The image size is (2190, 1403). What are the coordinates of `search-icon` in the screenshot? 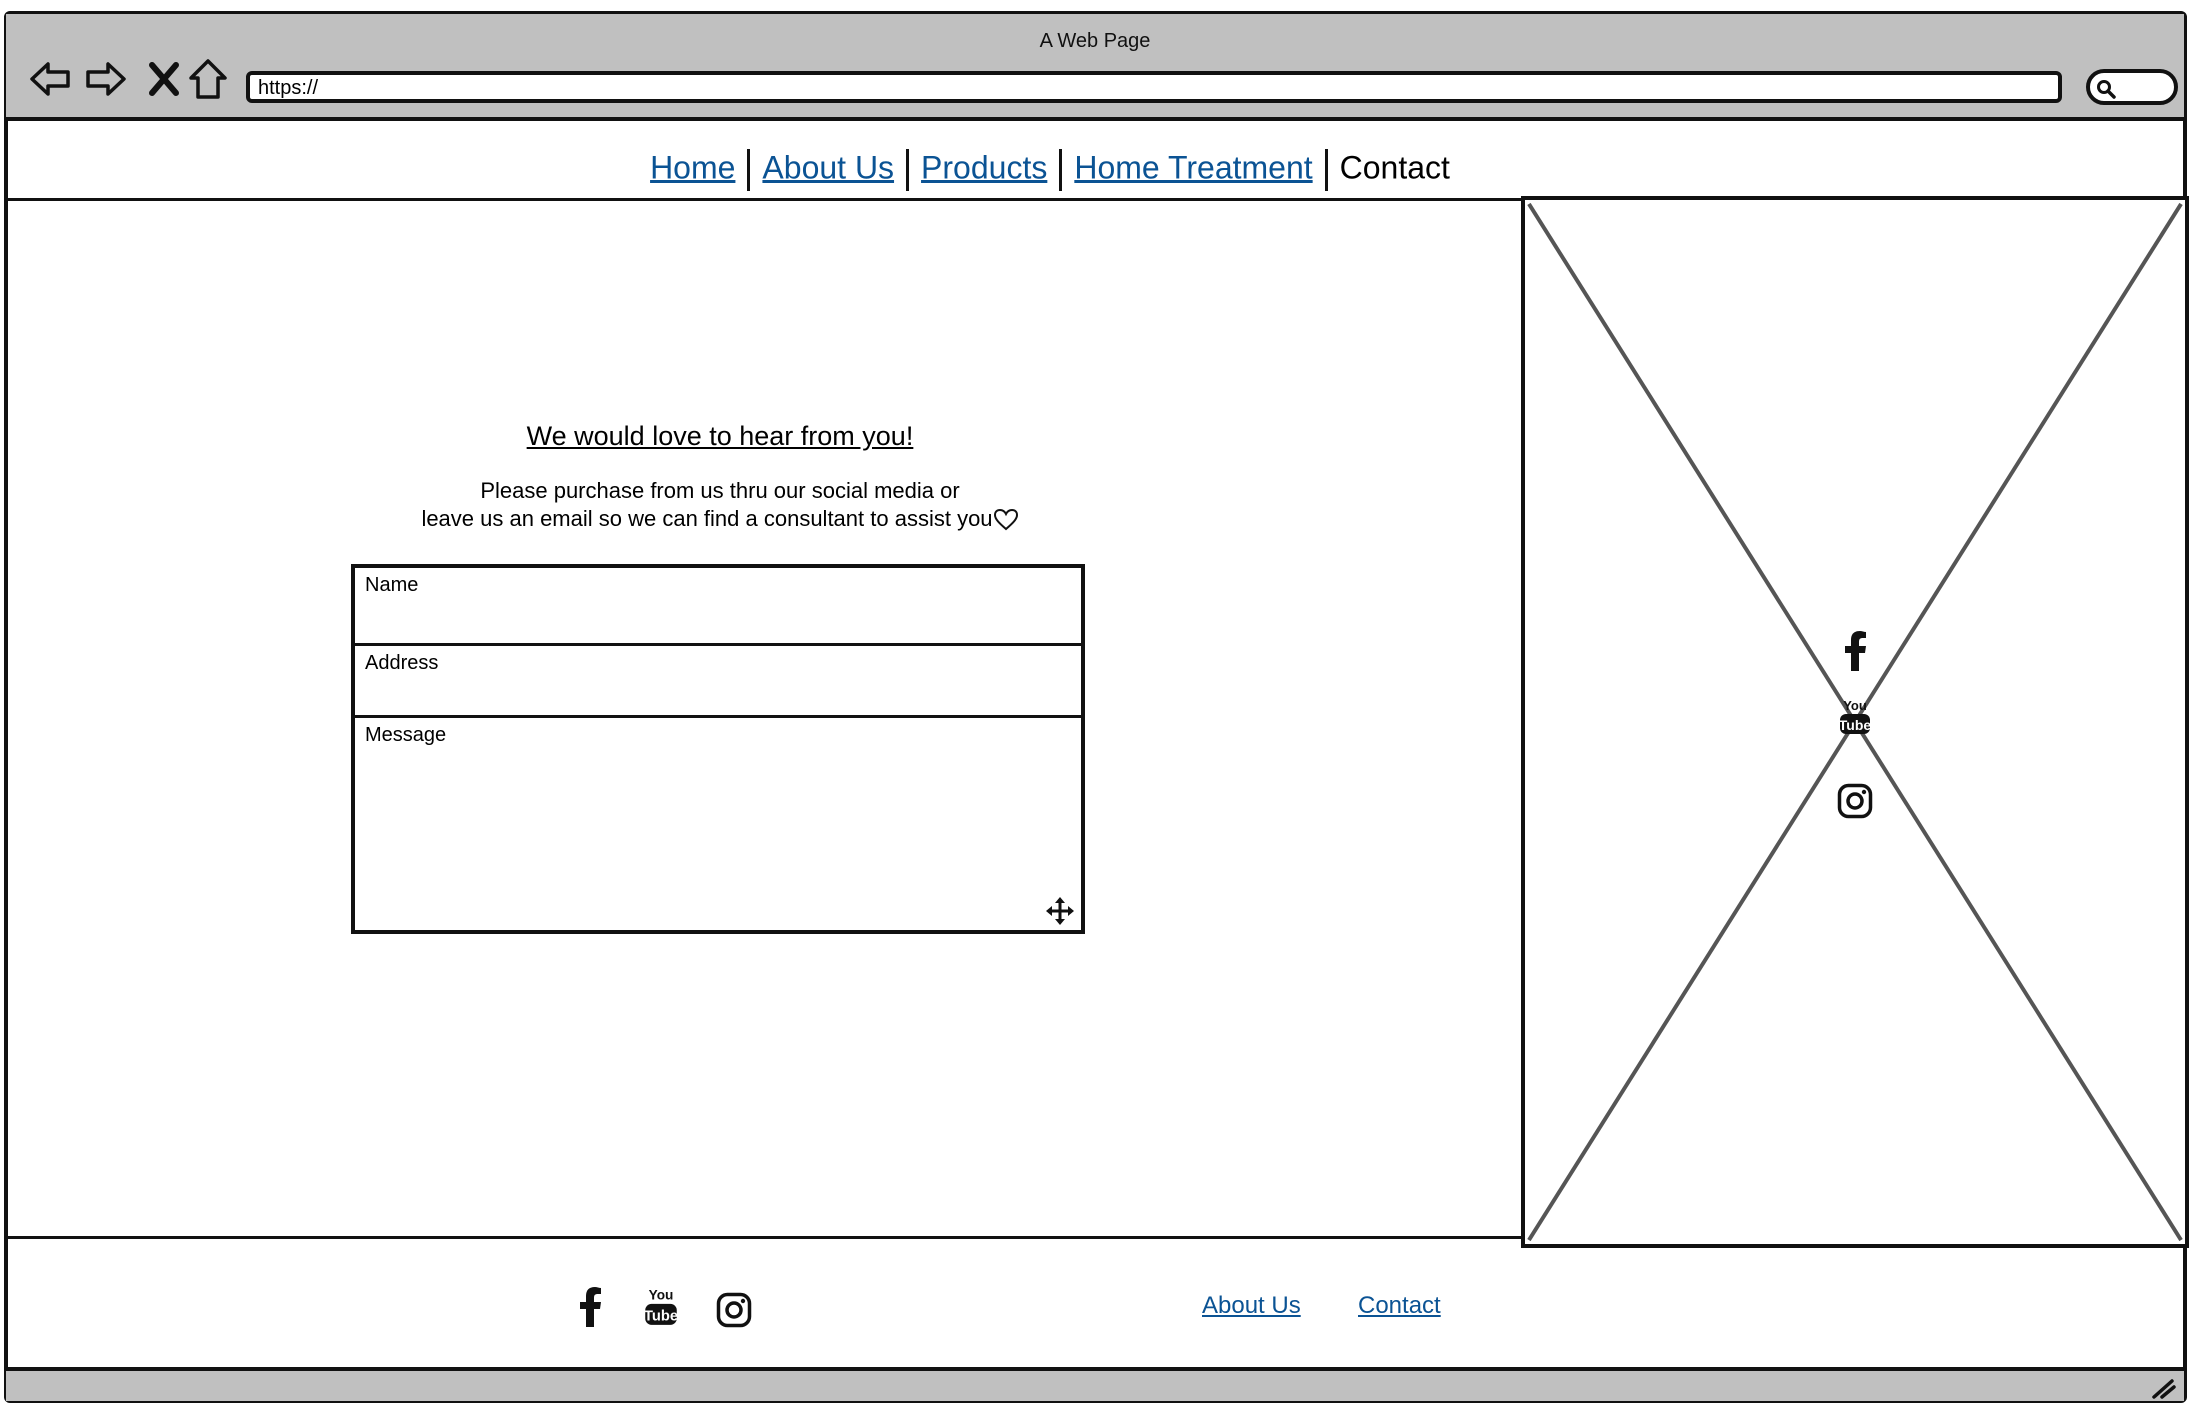 It's located at (2106, 89).